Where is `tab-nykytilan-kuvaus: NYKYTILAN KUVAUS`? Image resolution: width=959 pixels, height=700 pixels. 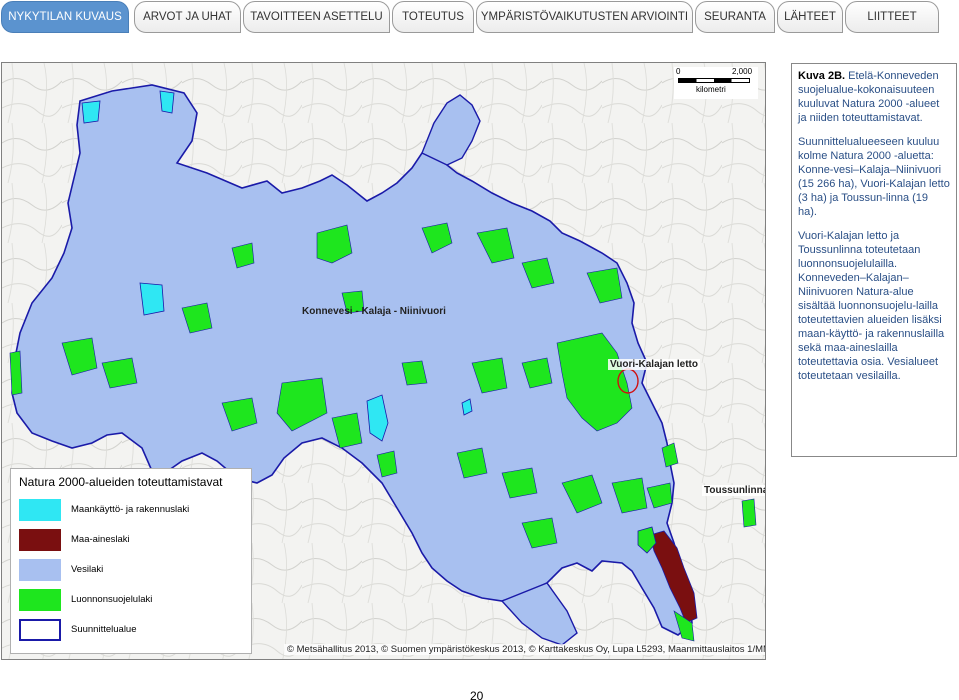
tab-nykytilan-kuvaus: NYKYTILAN KUVAUS is located at coordinates (65, 17).